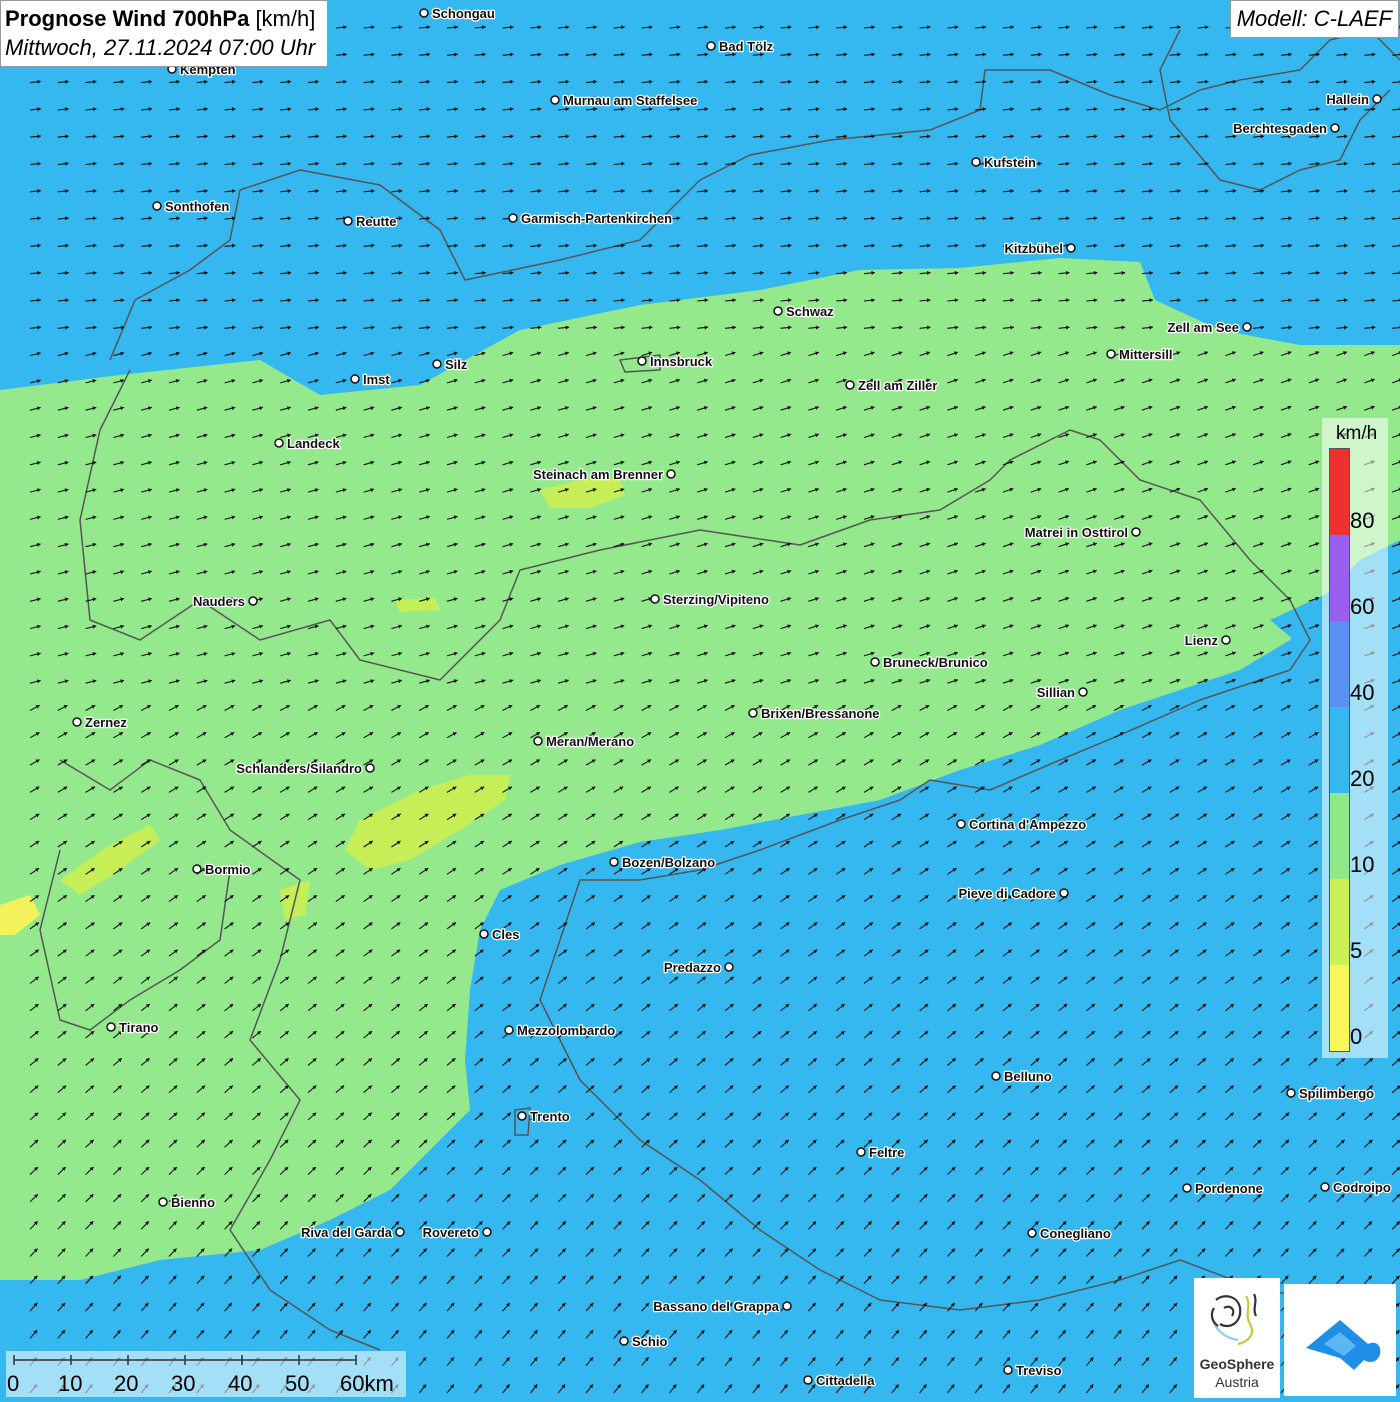 This screenshot has height=1402, width=1400. What do you see at coordinates (352, 1232) in the screenshot?
I see `city-marker: Riva del Garda` at bounding box center [352, 1232].